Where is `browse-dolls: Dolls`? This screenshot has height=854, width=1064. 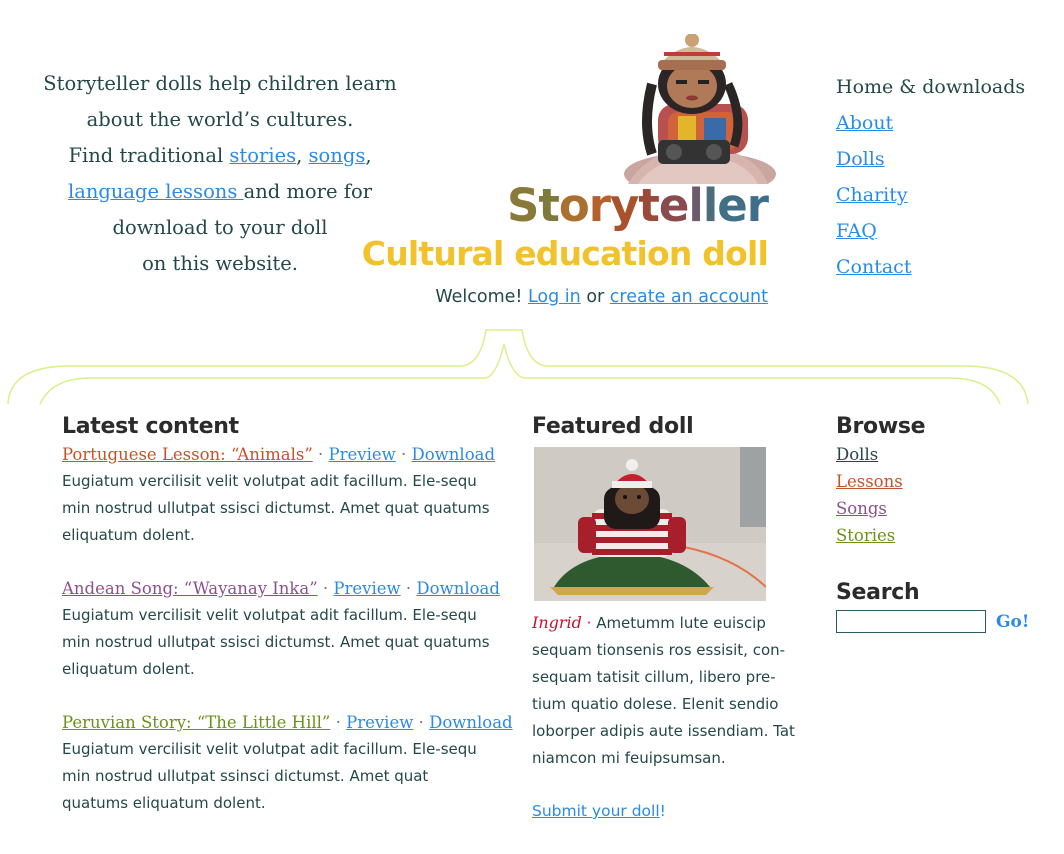 browse-dolls: Dolls is located at coordinates (936, 455).